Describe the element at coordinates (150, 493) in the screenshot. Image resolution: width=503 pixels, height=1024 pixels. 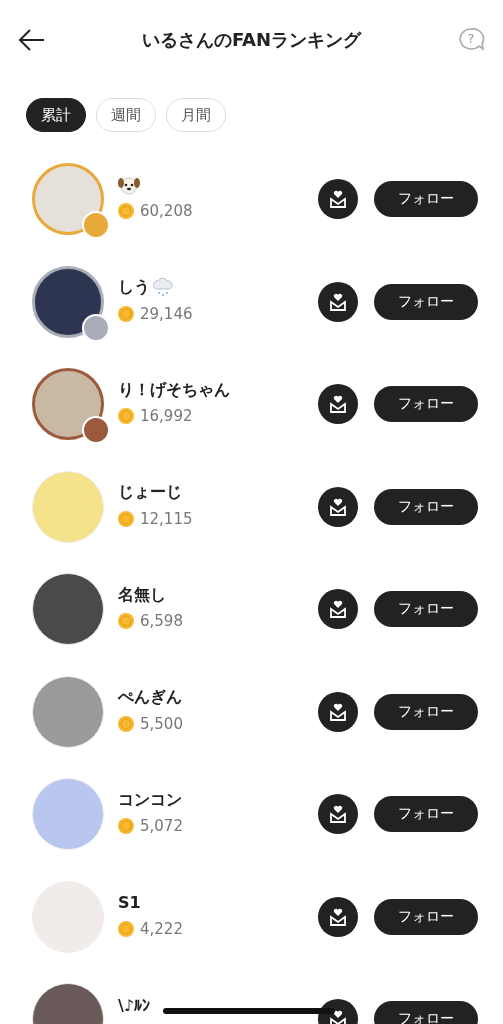
I see `fan-name: じょーじ` at that location.